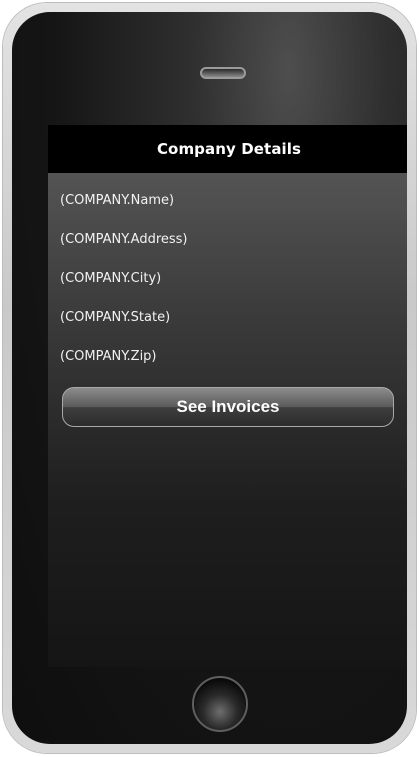 Image resolution: width=419 pixels, height=757 pixels. Describe the element at coordinates (220, 704) in the screenshot. I see `home-button-icon` at that location.